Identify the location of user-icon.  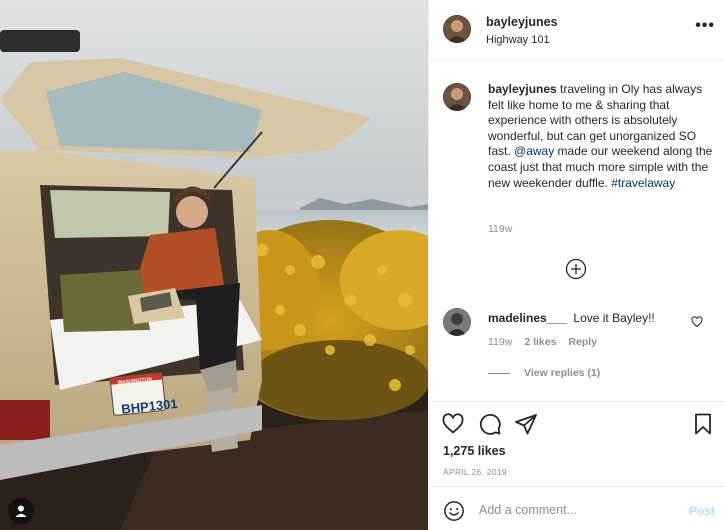
(21, 511).